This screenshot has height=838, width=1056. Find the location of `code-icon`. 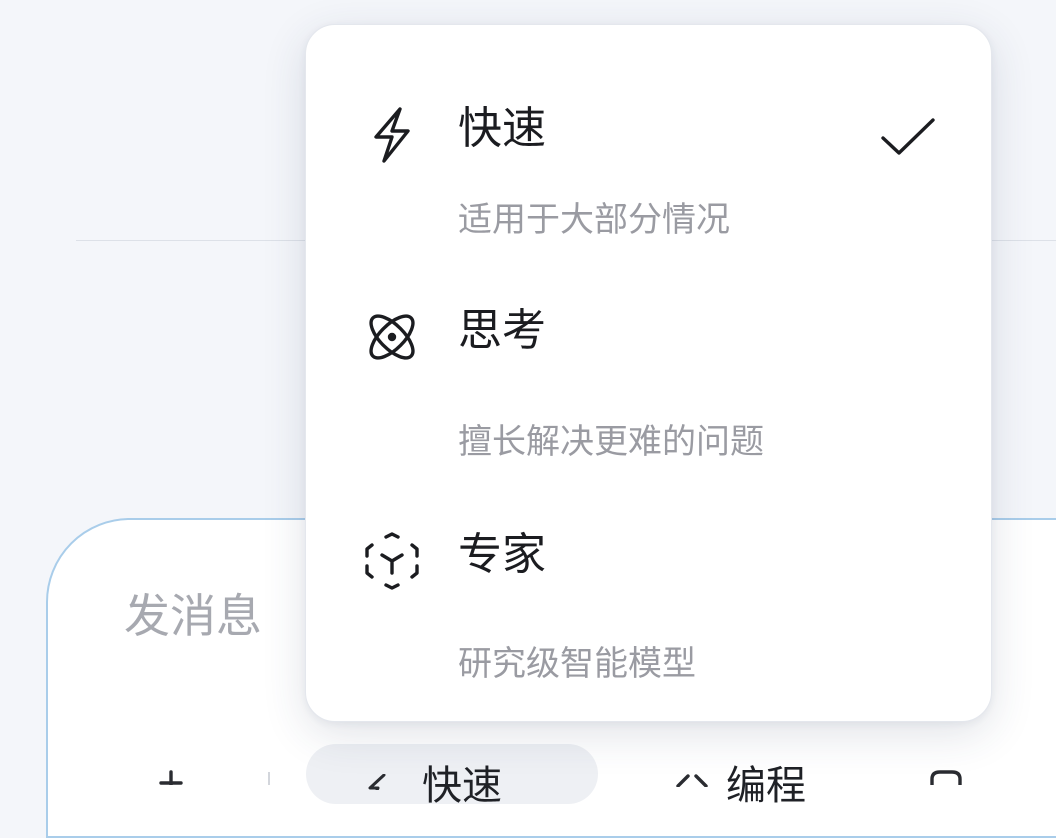

code-icon is located at coordinates (692, 780).